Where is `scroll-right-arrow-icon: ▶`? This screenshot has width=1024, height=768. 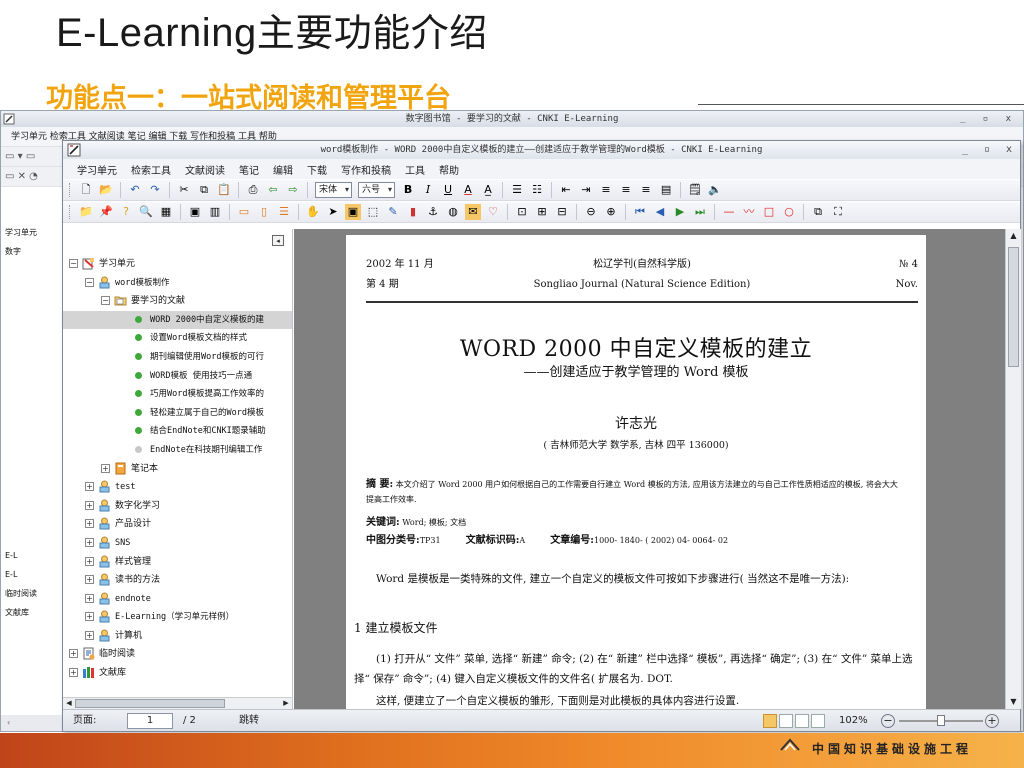 scroll-right-arrow-icon: ▶ is located at coordinates (286, 703).